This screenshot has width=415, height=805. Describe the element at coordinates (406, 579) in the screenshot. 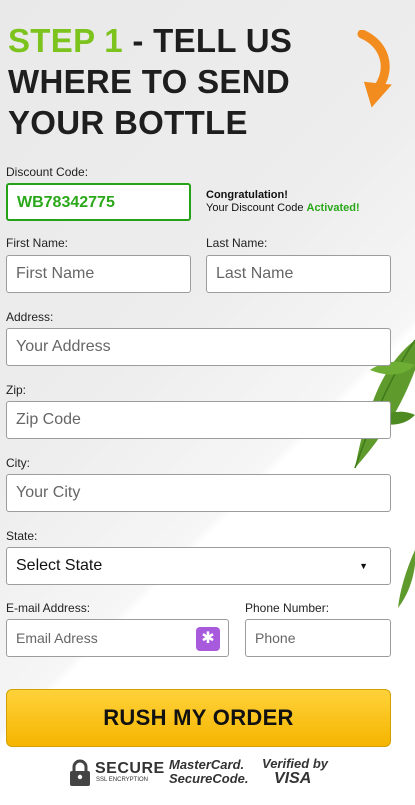

I see `leaf-decoration-icon` at that location.